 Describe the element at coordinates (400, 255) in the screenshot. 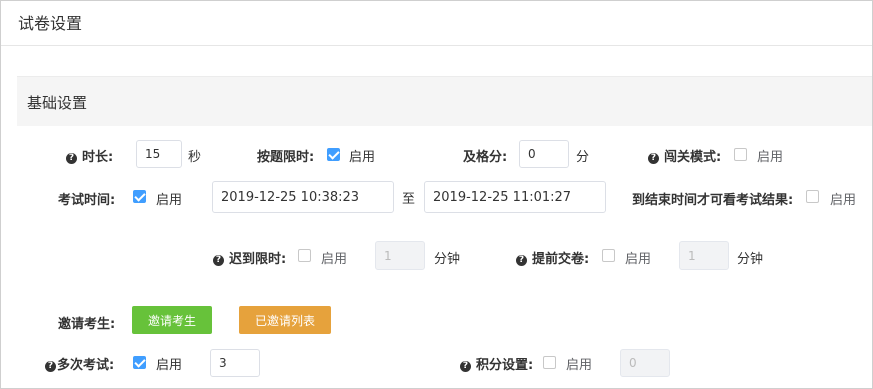

I see `late-limit-input: 1` at that location.